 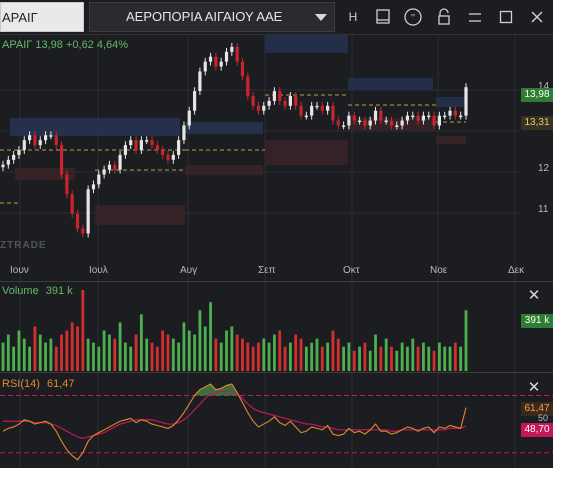 I want to click on rsi-legend: RSI(14) 61,47, so click(x=38, y=384).